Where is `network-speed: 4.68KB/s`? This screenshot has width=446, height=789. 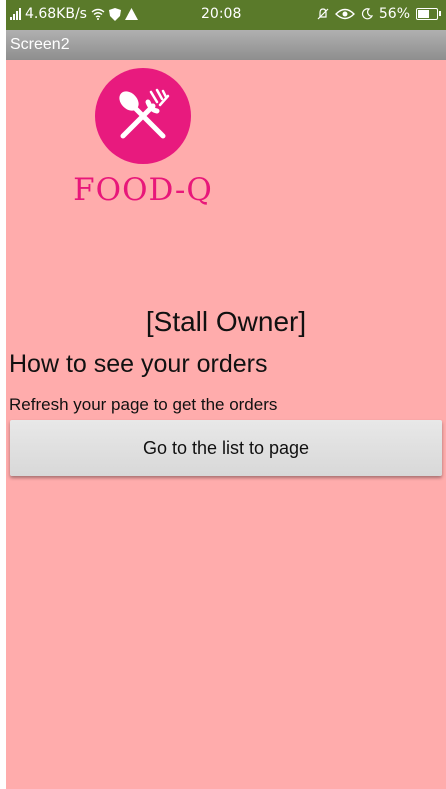
network-speed: 4.68KB/s is located at coordinates (56, 14).